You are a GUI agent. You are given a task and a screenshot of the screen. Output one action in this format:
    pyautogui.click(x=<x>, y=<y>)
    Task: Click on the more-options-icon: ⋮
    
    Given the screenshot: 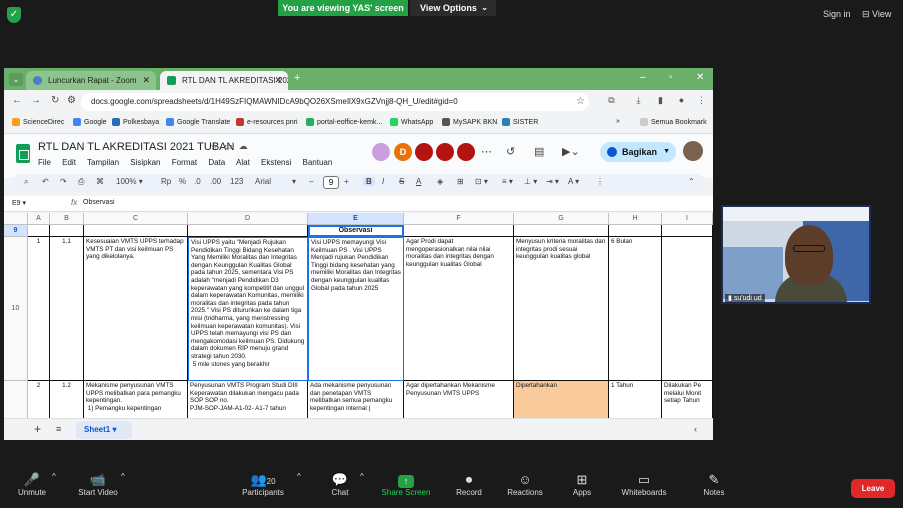 What is the action you would take?
    pyautogui.click(x=600, y=181)
    